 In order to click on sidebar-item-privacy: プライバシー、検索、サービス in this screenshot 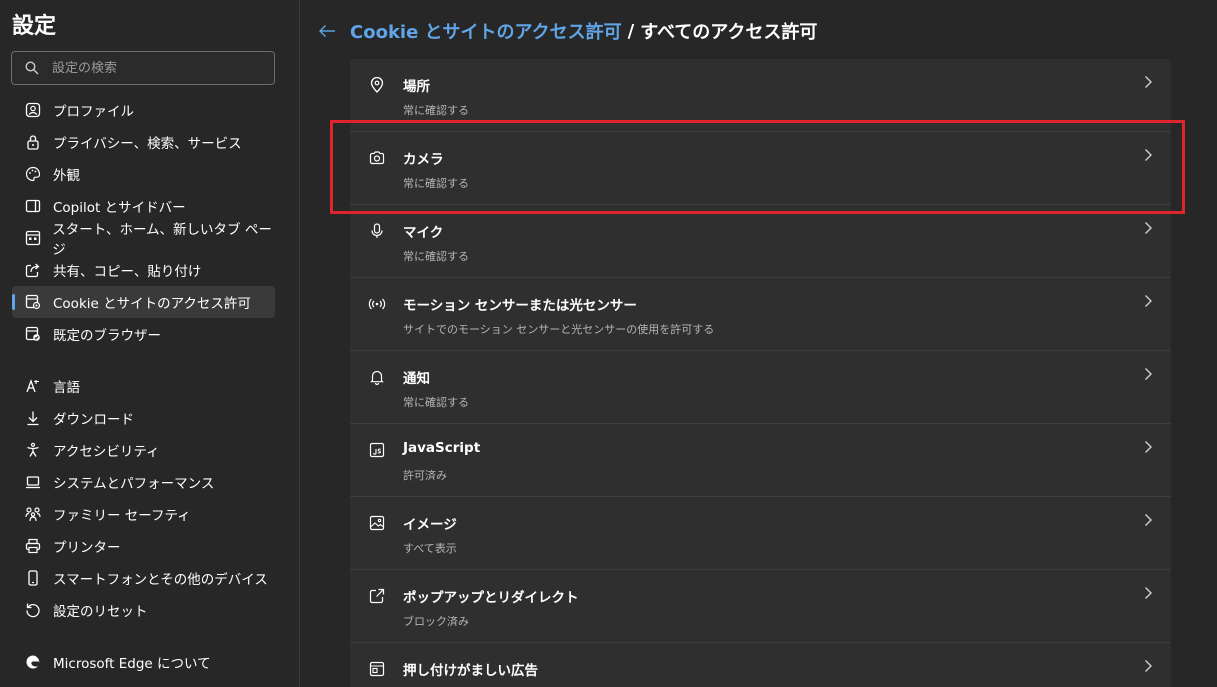, I will do `click(143, 142)`.